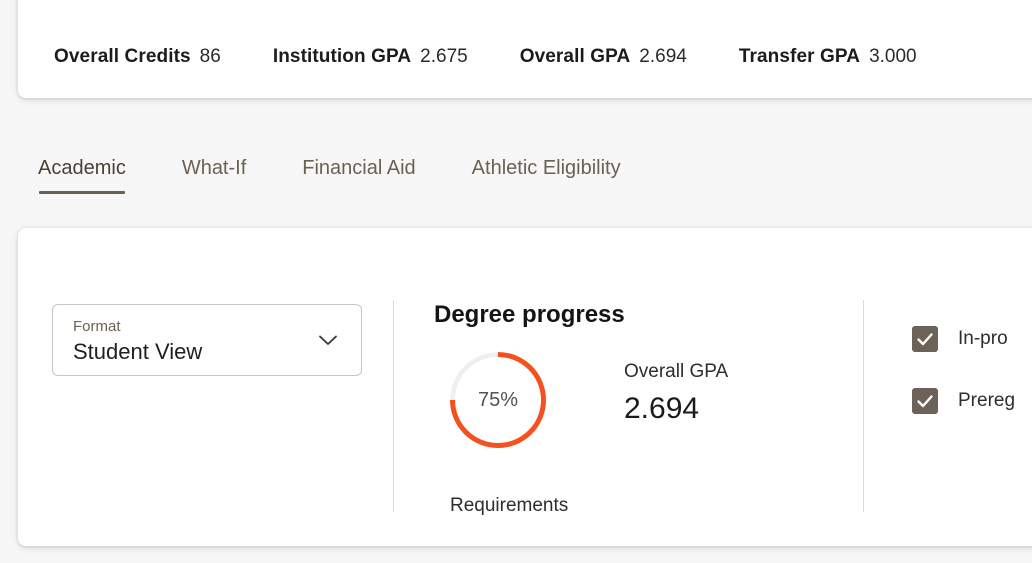 The image size is (1032, 563). I want to click on tab-financial-aid: Financial Aid, so click(358, 175).